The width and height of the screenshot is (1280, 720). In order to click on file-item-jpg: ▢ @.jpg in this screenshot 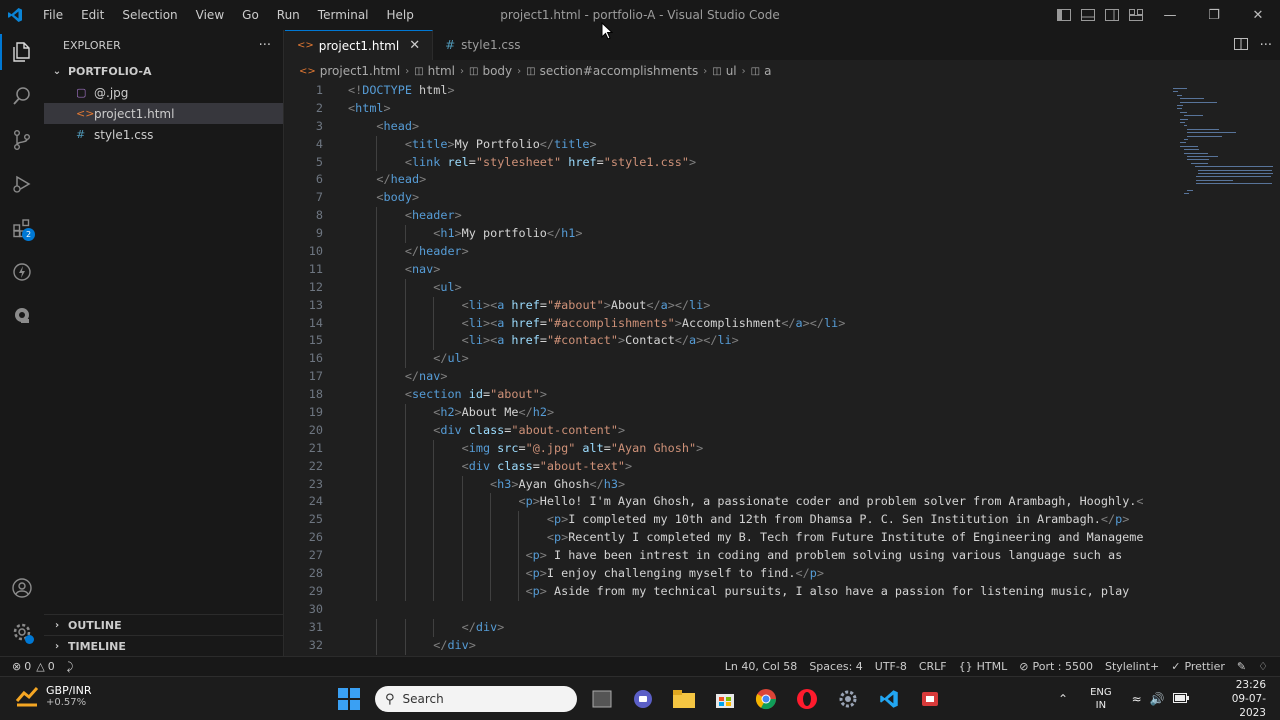, I will do `click(163, 92)`.